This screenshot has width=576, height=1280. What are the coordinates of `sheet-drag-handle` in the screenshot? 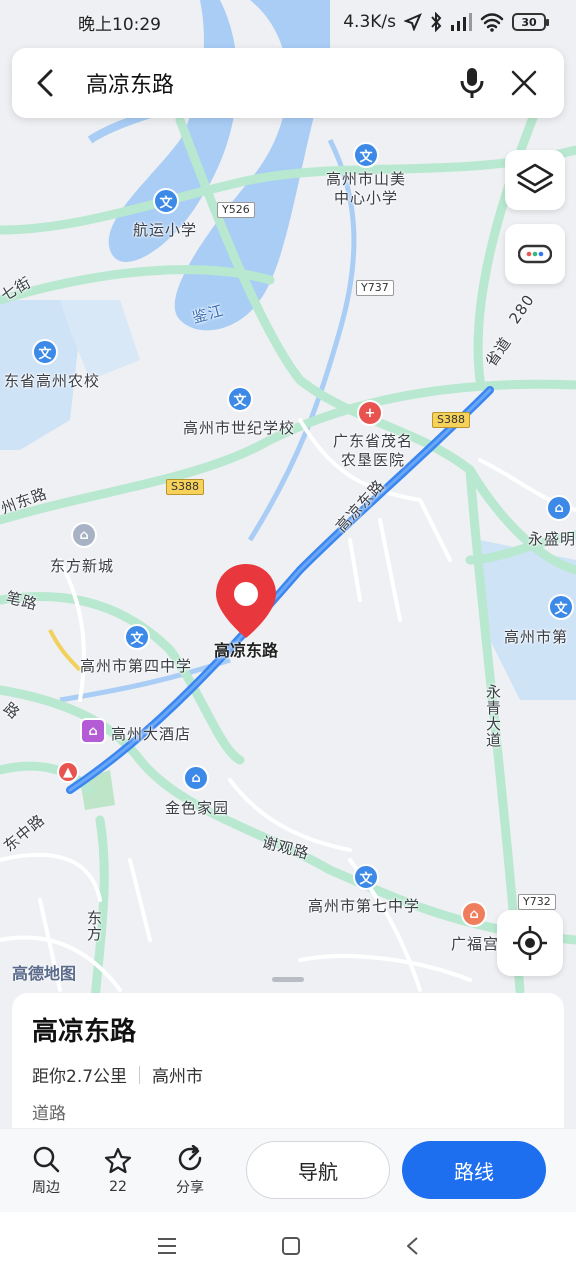 It's located at (288, 979).